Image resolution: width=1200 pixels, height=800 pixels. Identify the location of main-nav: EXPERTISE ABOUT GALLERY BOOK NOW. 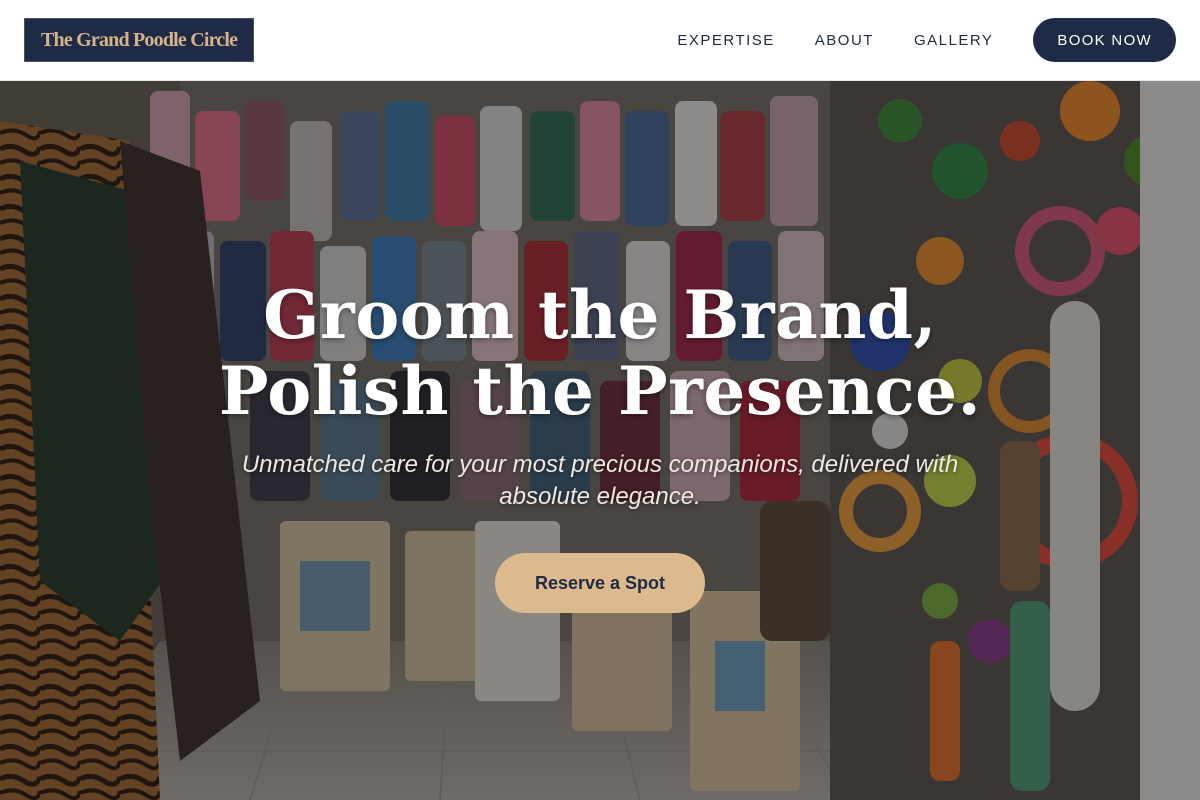
(926, 40).